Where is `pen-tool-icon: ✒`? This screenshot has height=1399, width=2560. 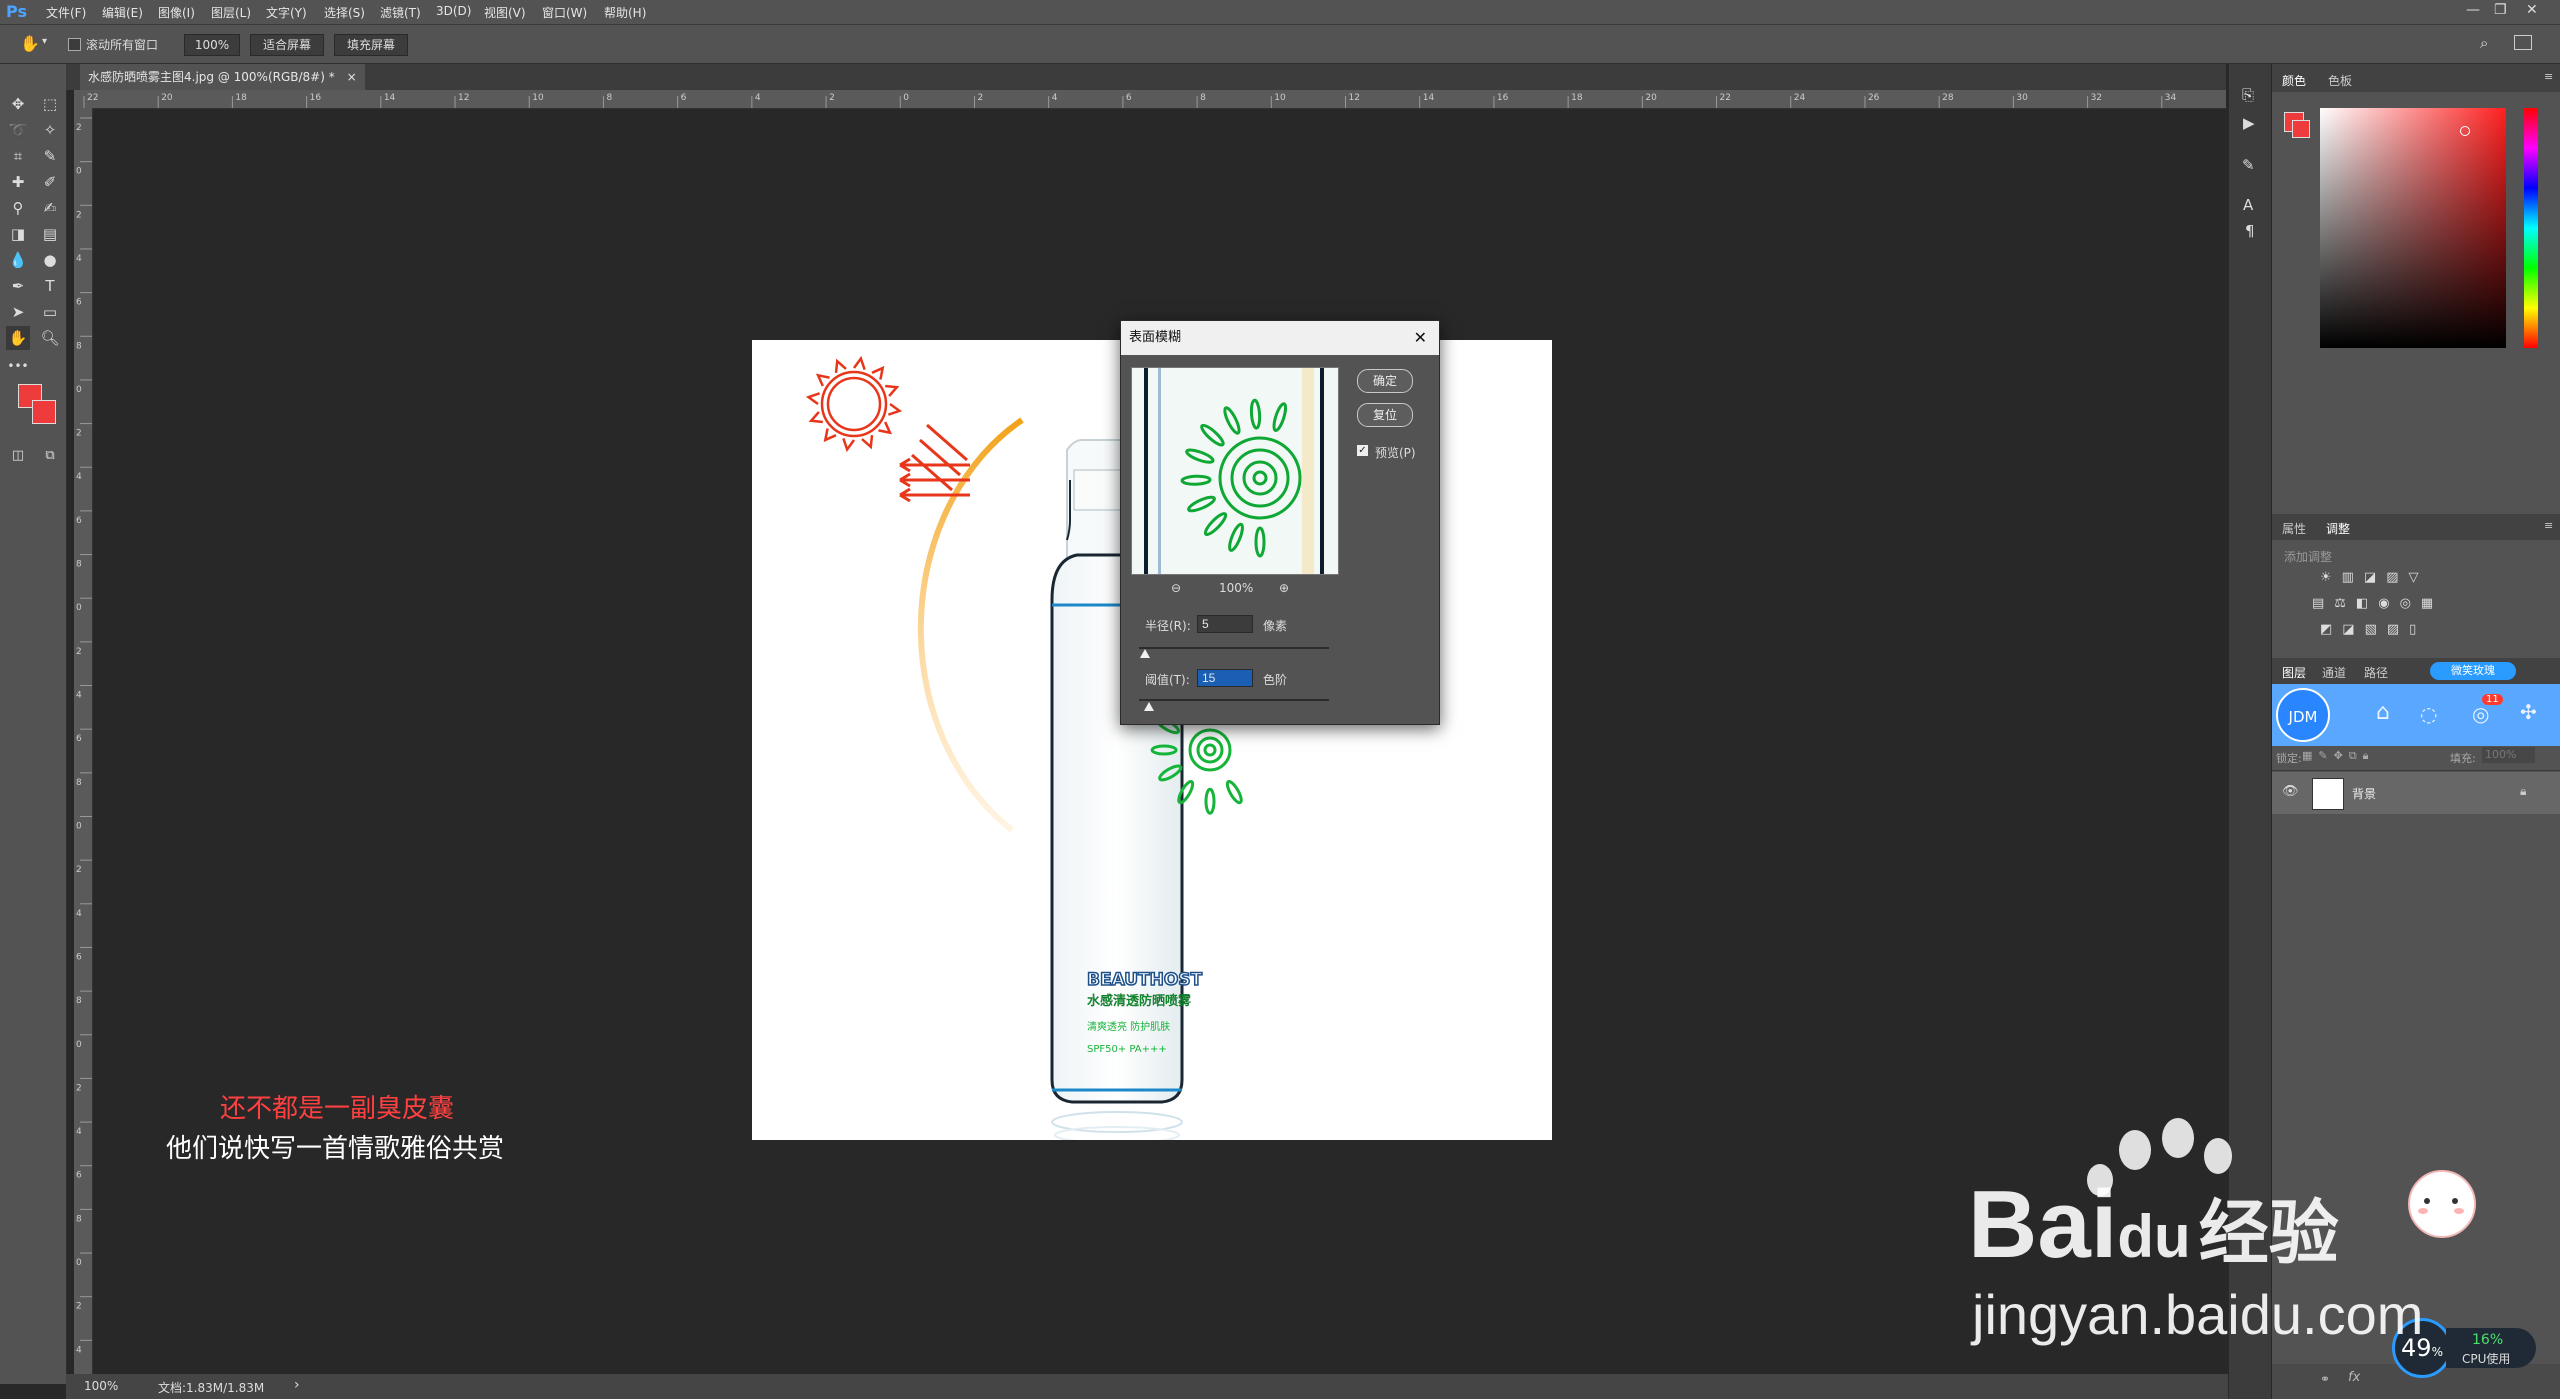 pen-tool-icon: ✒ is located at coordinates (18, 286).